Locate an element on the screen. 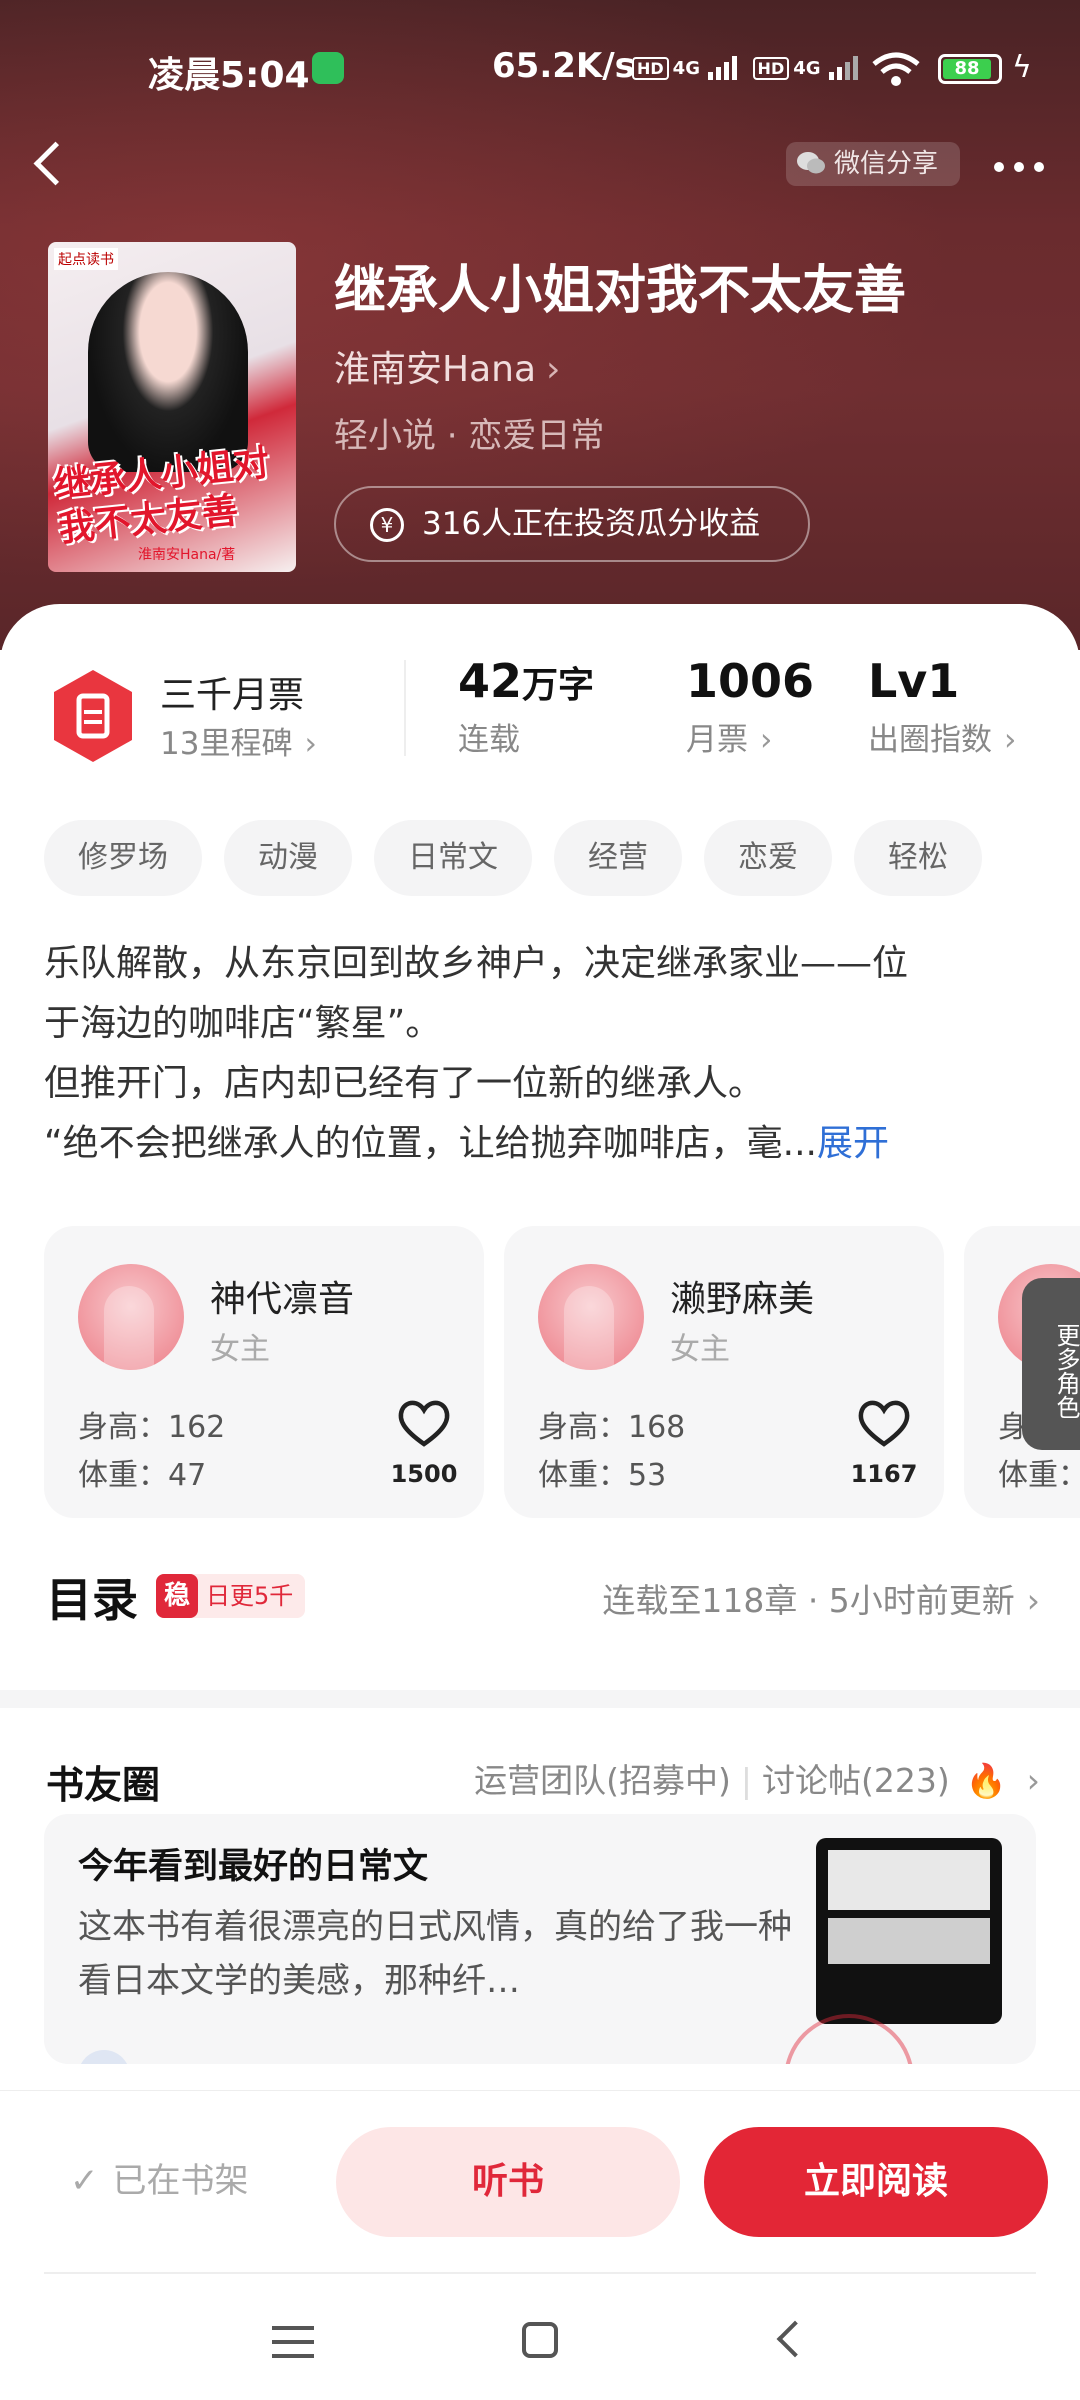 This screenshot has width=1080, height=2400. character-weight: 体重：53 is located at coordinates (602, 1475).